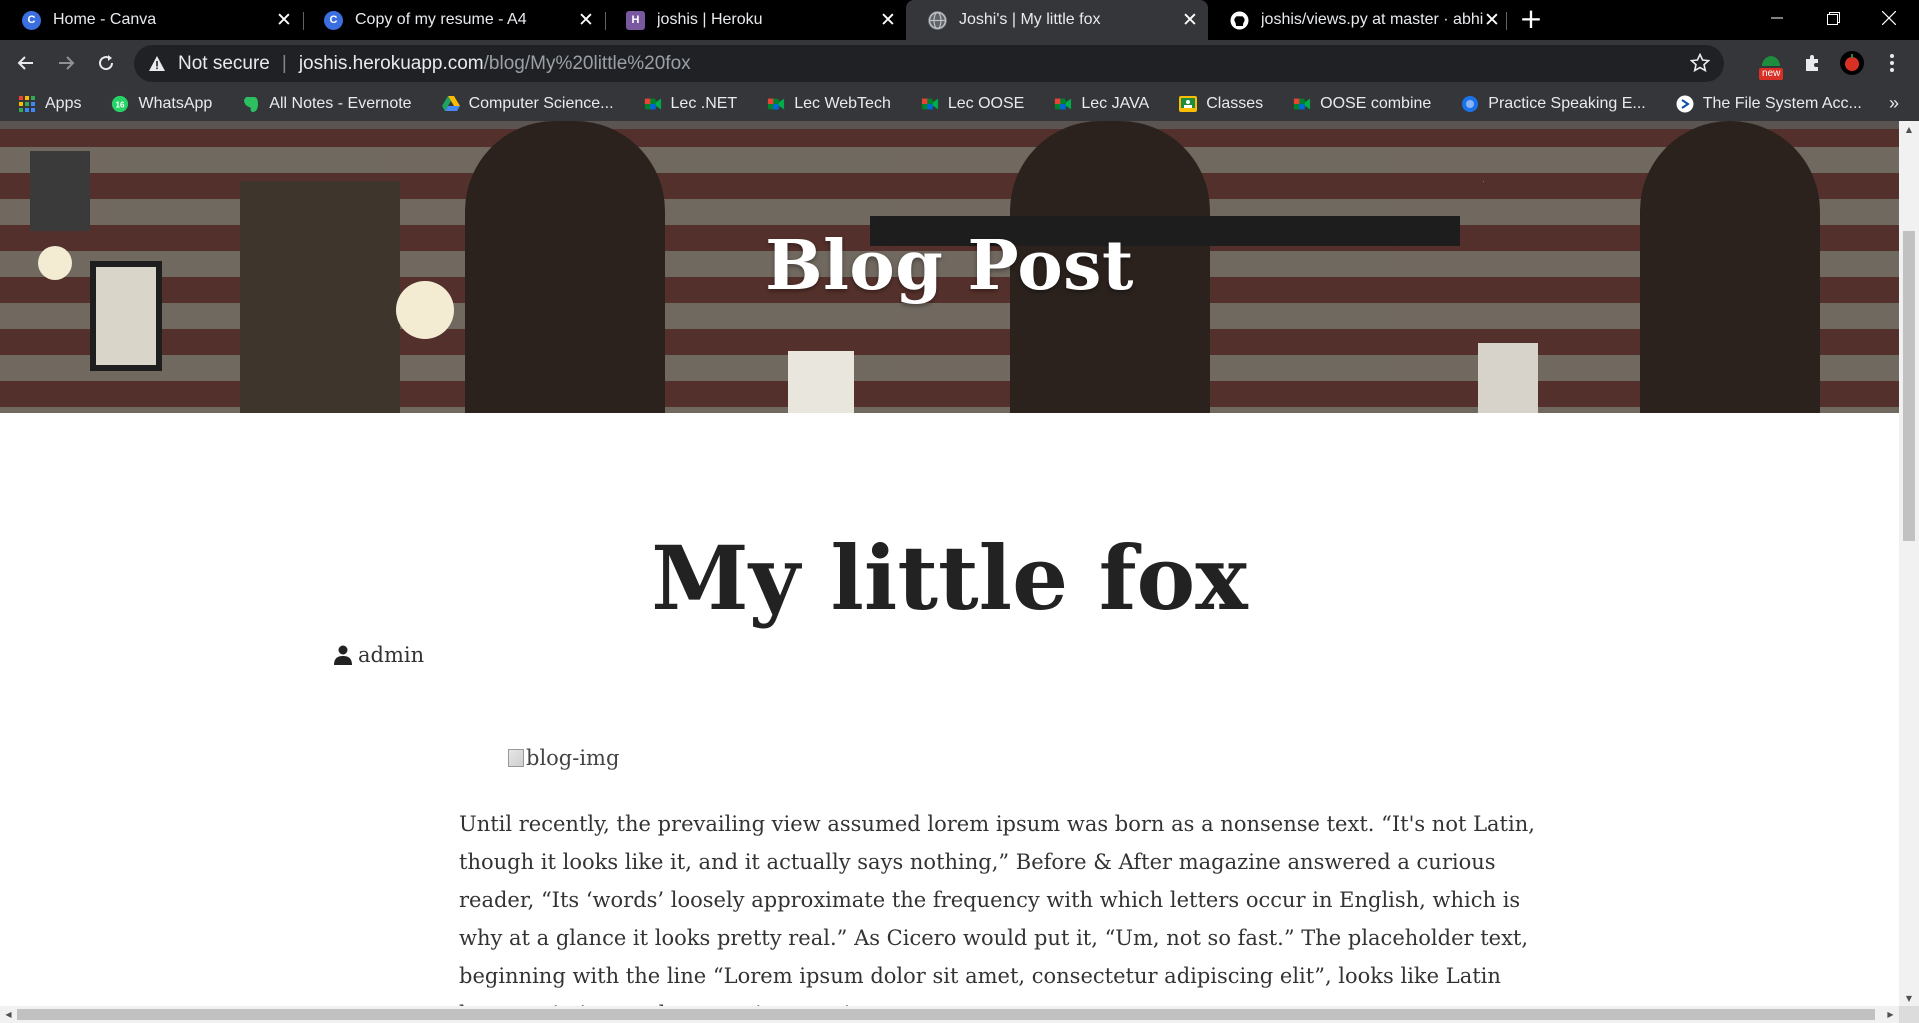  I want to click on bookmark-lec-net: Lec .NET, so click(691, 104).